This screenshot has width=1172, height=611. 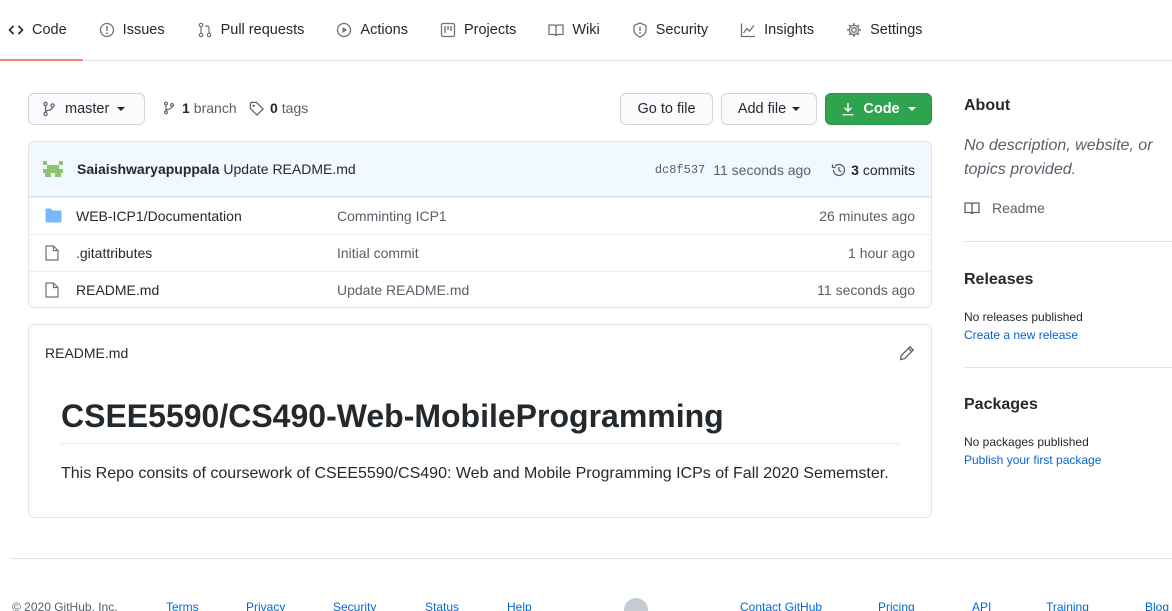 What do you see at coordinates (289, 169) in the screenshot?
I see `commit-message: Update README.md` at bounding box center [289, 169].